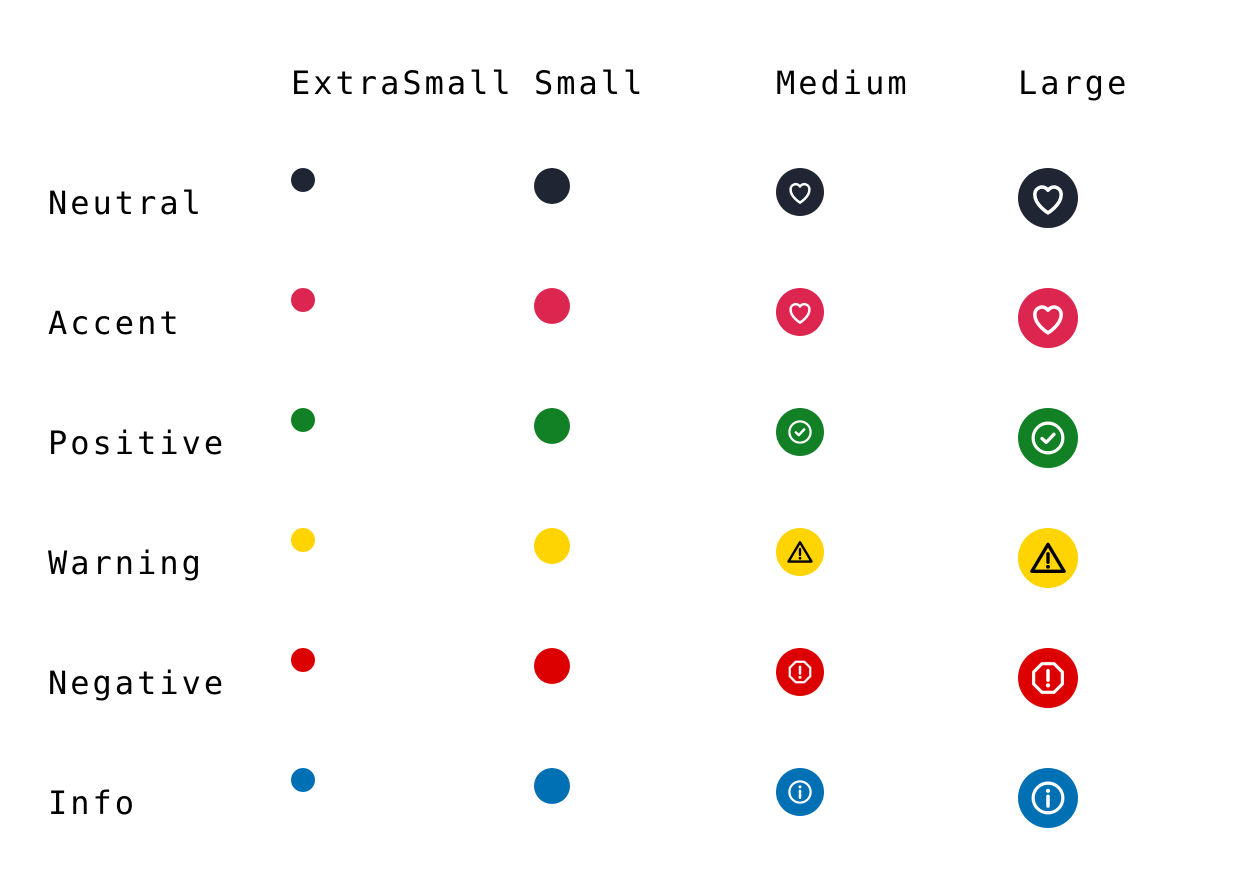 The image size is (1260, 888). What do you see at coordinates (303, 660) in the screenshot?
I see `negative-extrasmall-dot` at bounding box center [303, 660].